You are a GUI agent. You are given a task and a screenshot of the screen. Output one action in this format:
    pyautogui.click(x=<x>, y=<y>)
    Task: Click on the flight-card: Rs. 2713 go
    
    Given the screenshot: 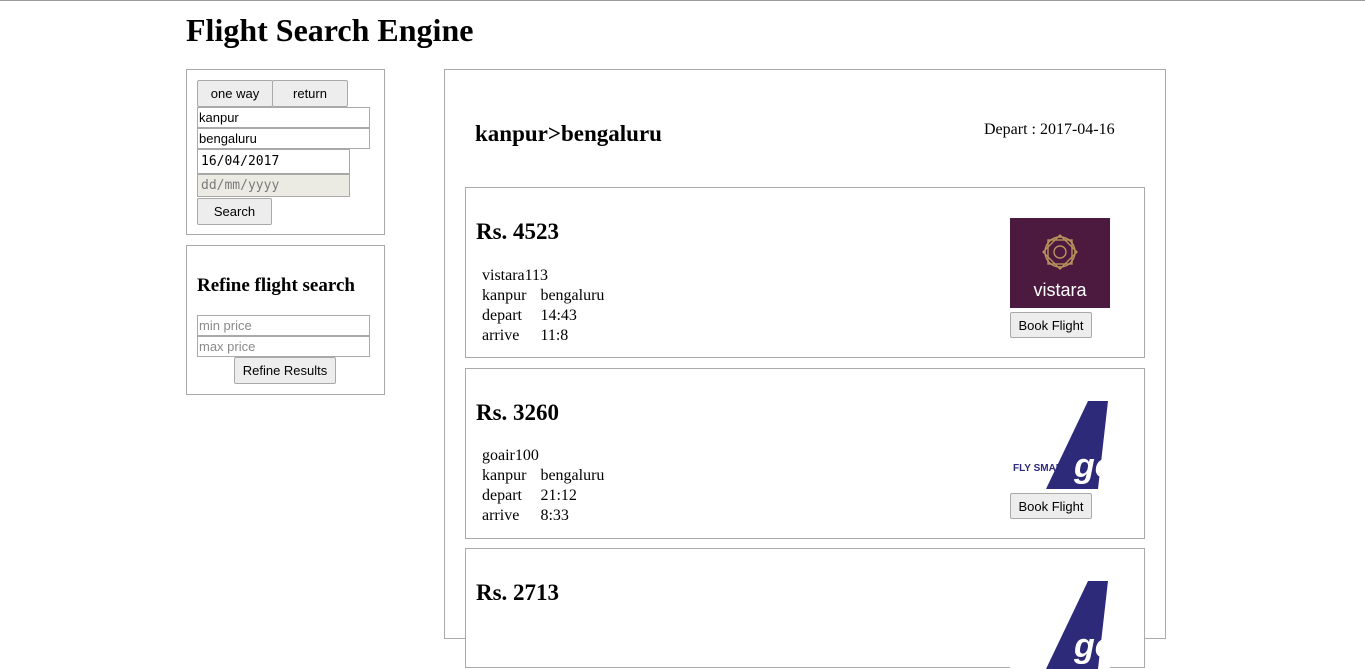 What is the action you would take?
    pyautogui.click(x=805, y=608)
    